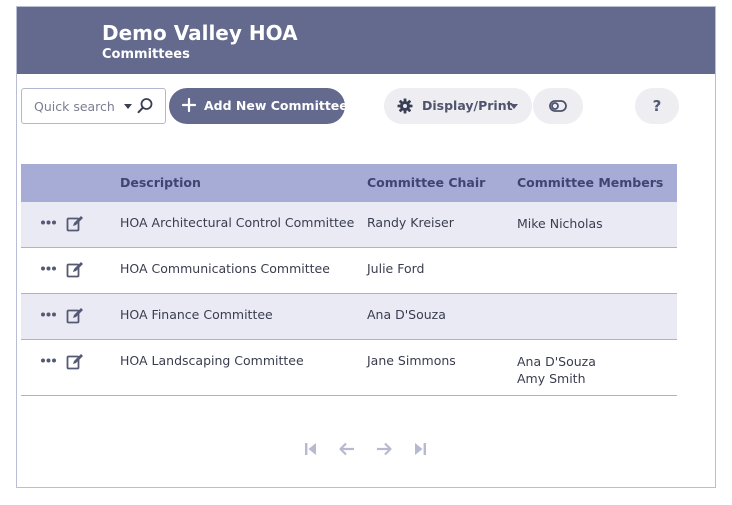 The height and width of the screenshot is (505, 732). Describe the element at coordinates (212, 360) in the screenshot. I see `description-cell: HOA Landscaping Committee` at that location.